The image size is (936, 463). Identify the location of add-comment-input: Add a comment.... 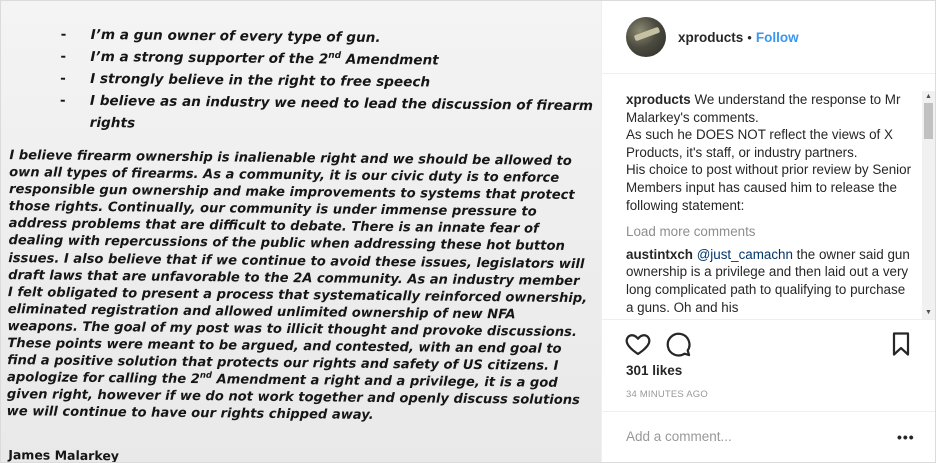
(679, 436).